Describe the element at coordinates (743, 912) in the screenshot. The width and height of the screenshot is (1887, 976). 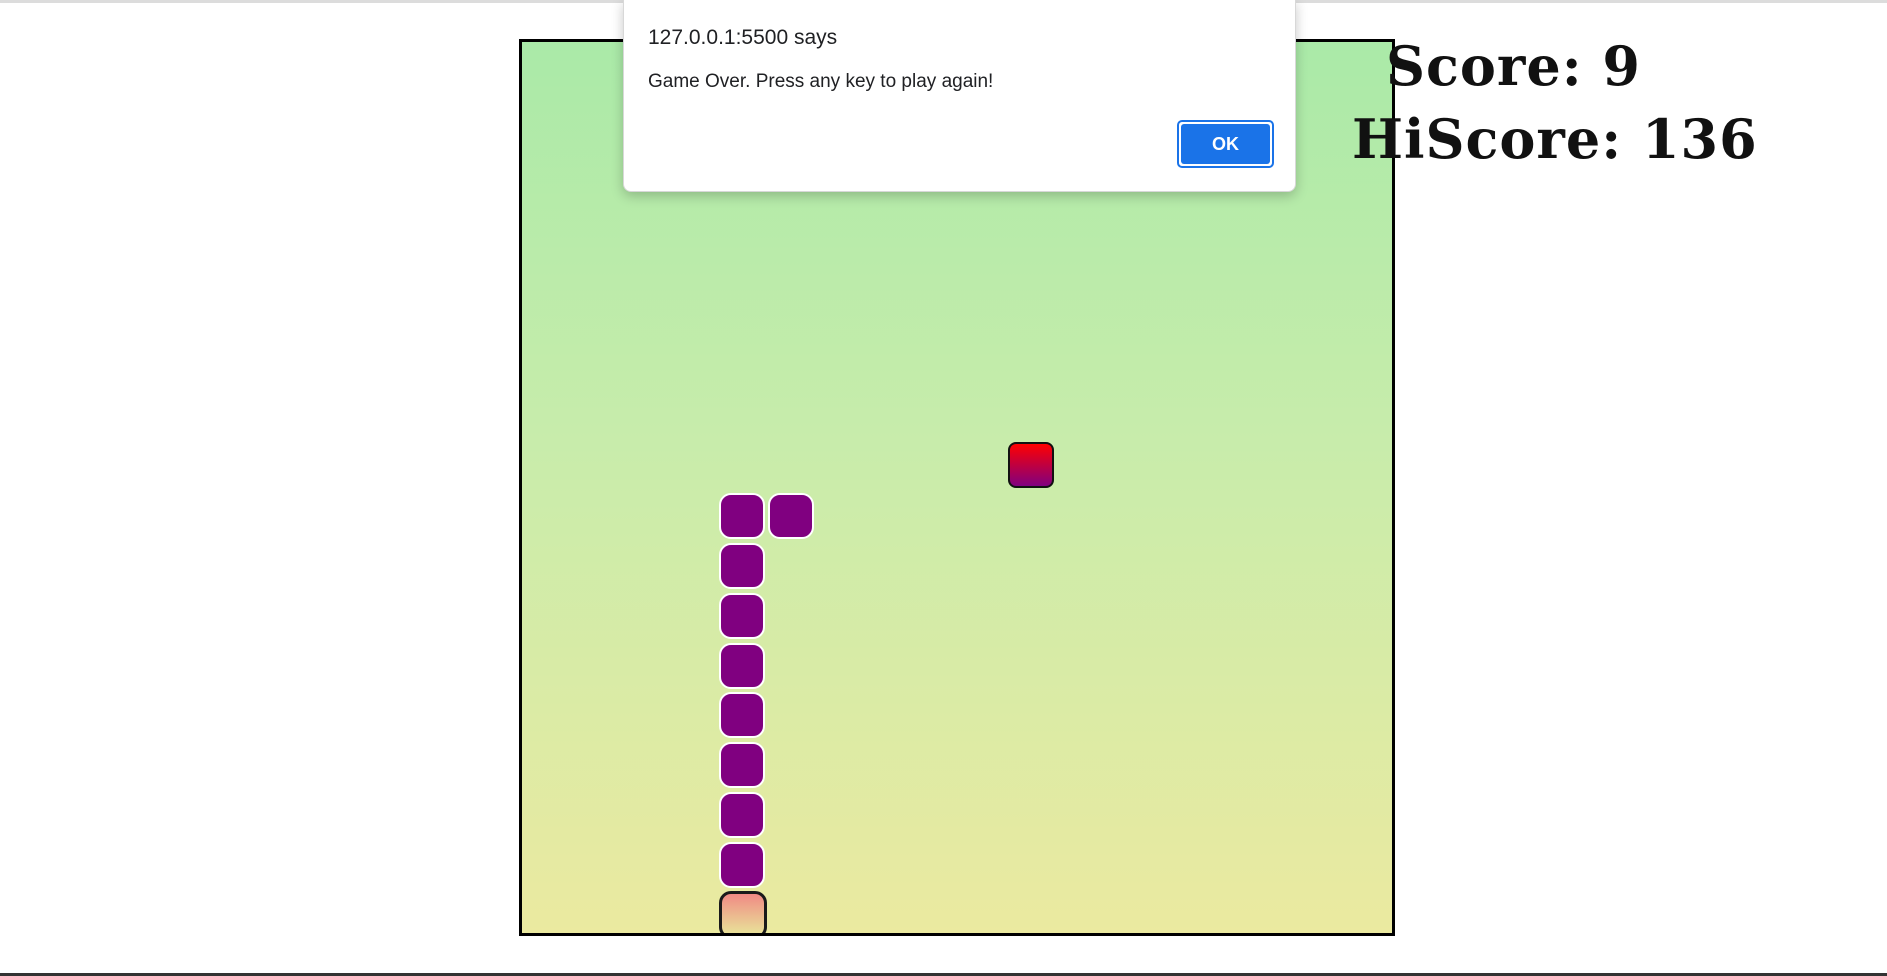
I see `snake-head` at that location.